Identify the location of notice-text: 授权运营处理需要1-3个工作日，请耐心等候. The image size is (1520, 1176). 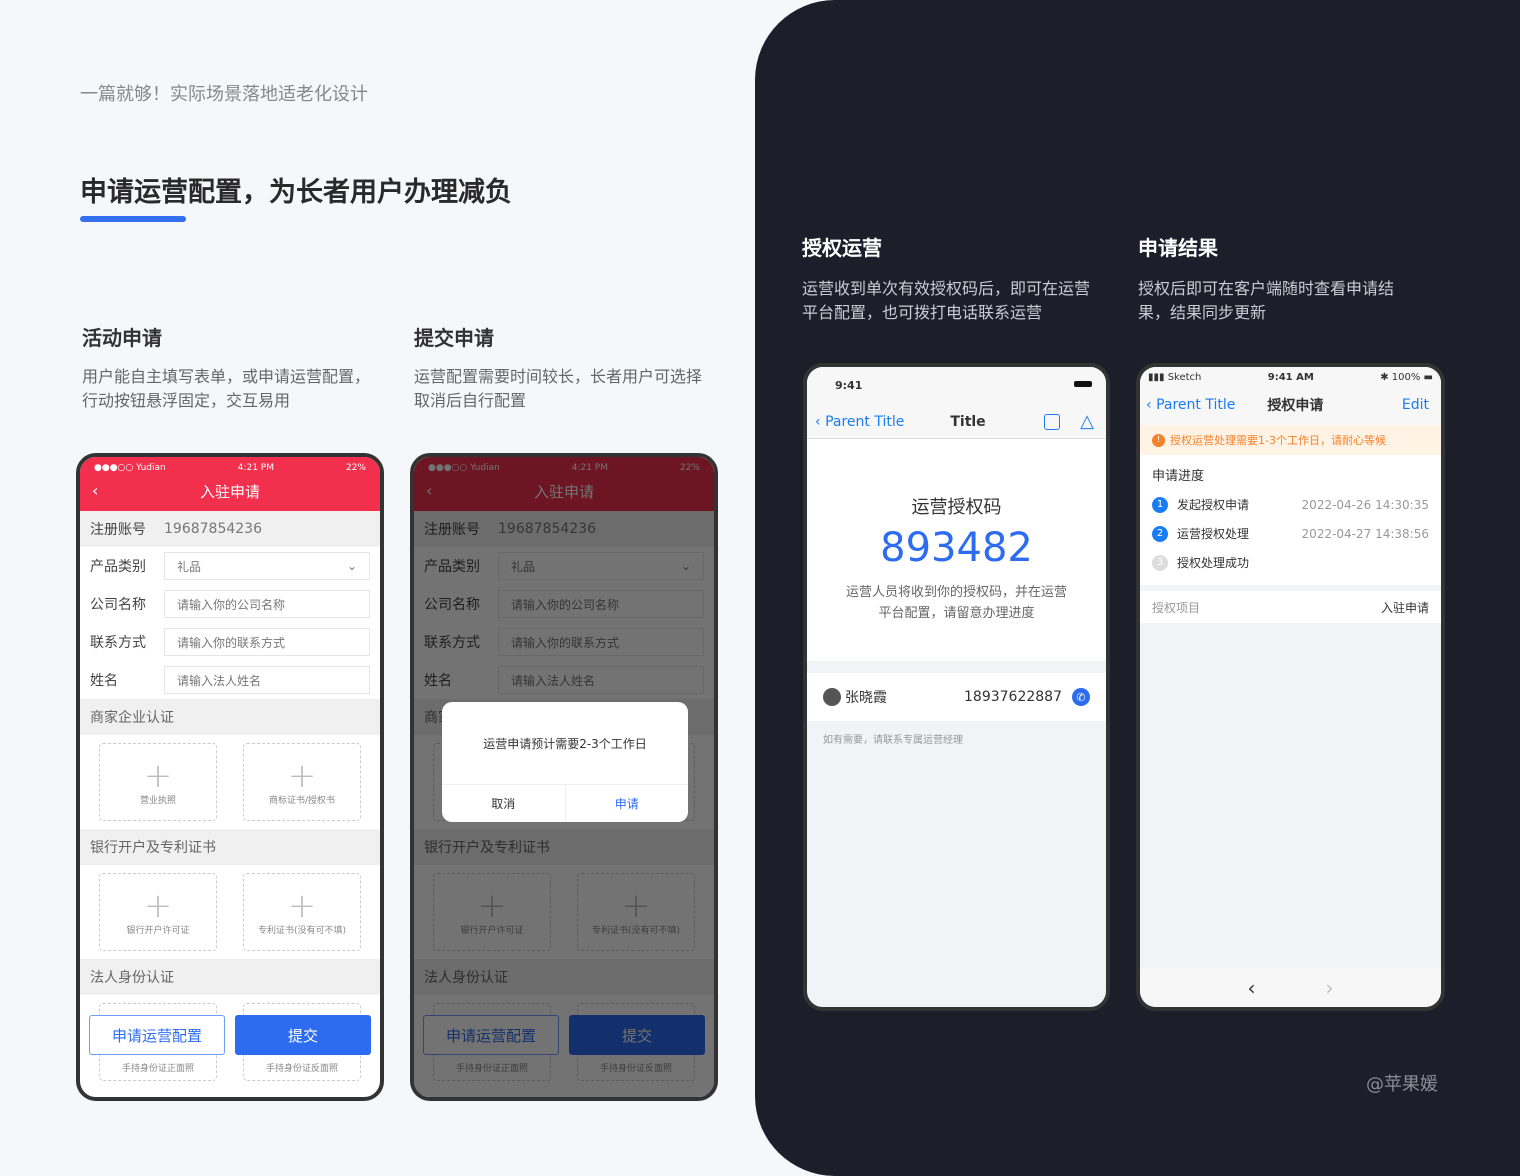
(1278, 440).